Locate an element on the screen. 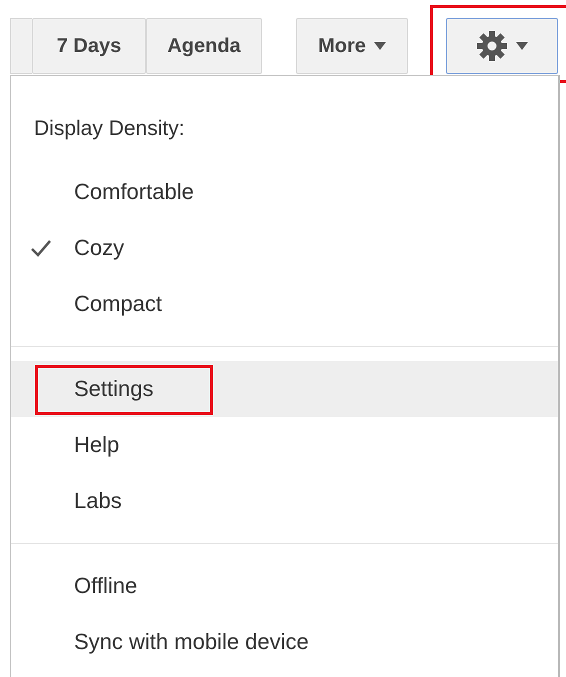 The image size is (566, 677). menu-item: Help is located at coordinates (284, 445).